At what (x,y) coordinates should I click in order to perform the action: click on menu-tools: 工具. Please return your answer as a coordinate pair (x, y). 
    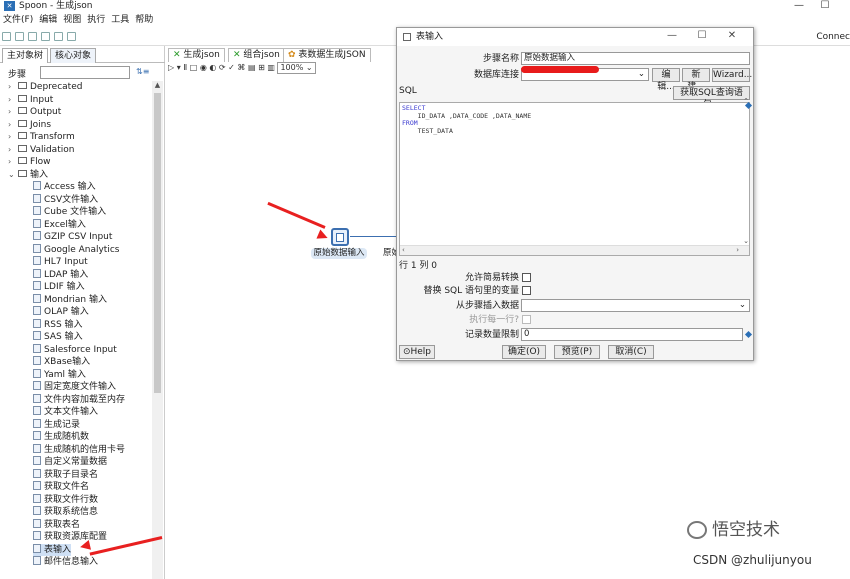
    Looking at the image, I should click on (120, 20).